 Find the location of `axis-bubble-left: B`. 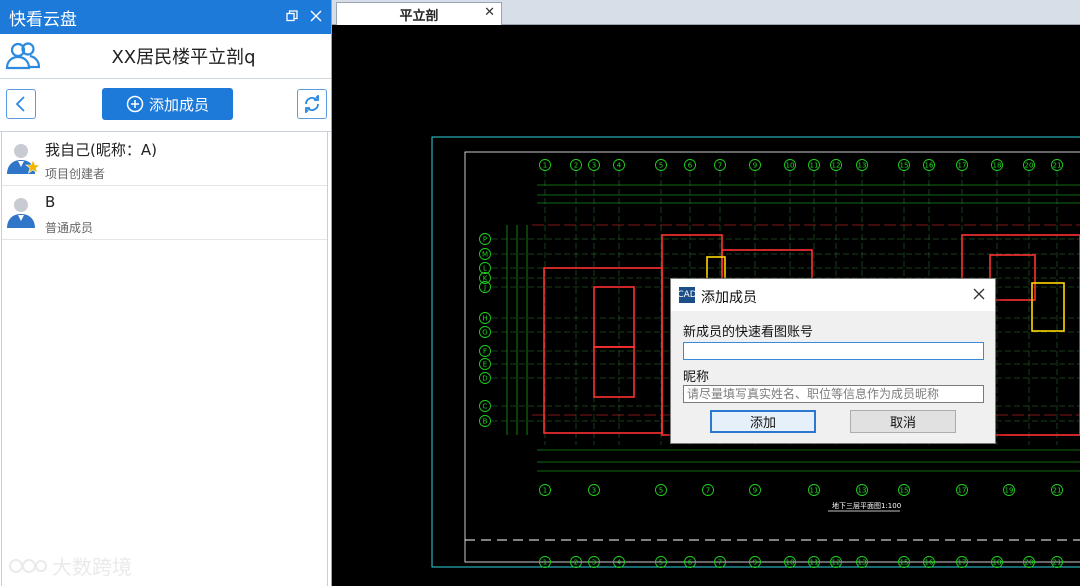

axis-bubble-left: B is located at coordinates (485, 421).